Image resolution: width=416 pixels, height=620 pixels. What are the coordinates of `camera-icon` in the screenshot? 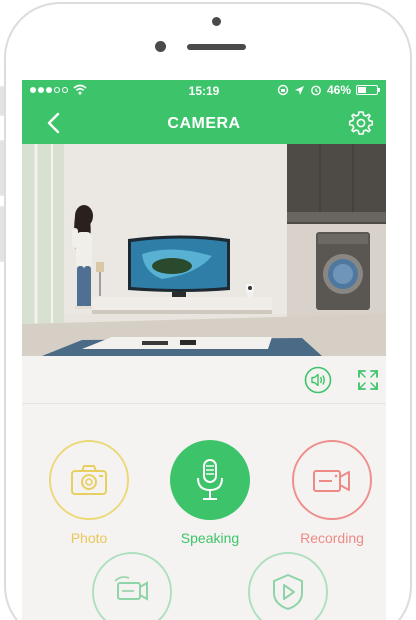 It's located at (89, 480).